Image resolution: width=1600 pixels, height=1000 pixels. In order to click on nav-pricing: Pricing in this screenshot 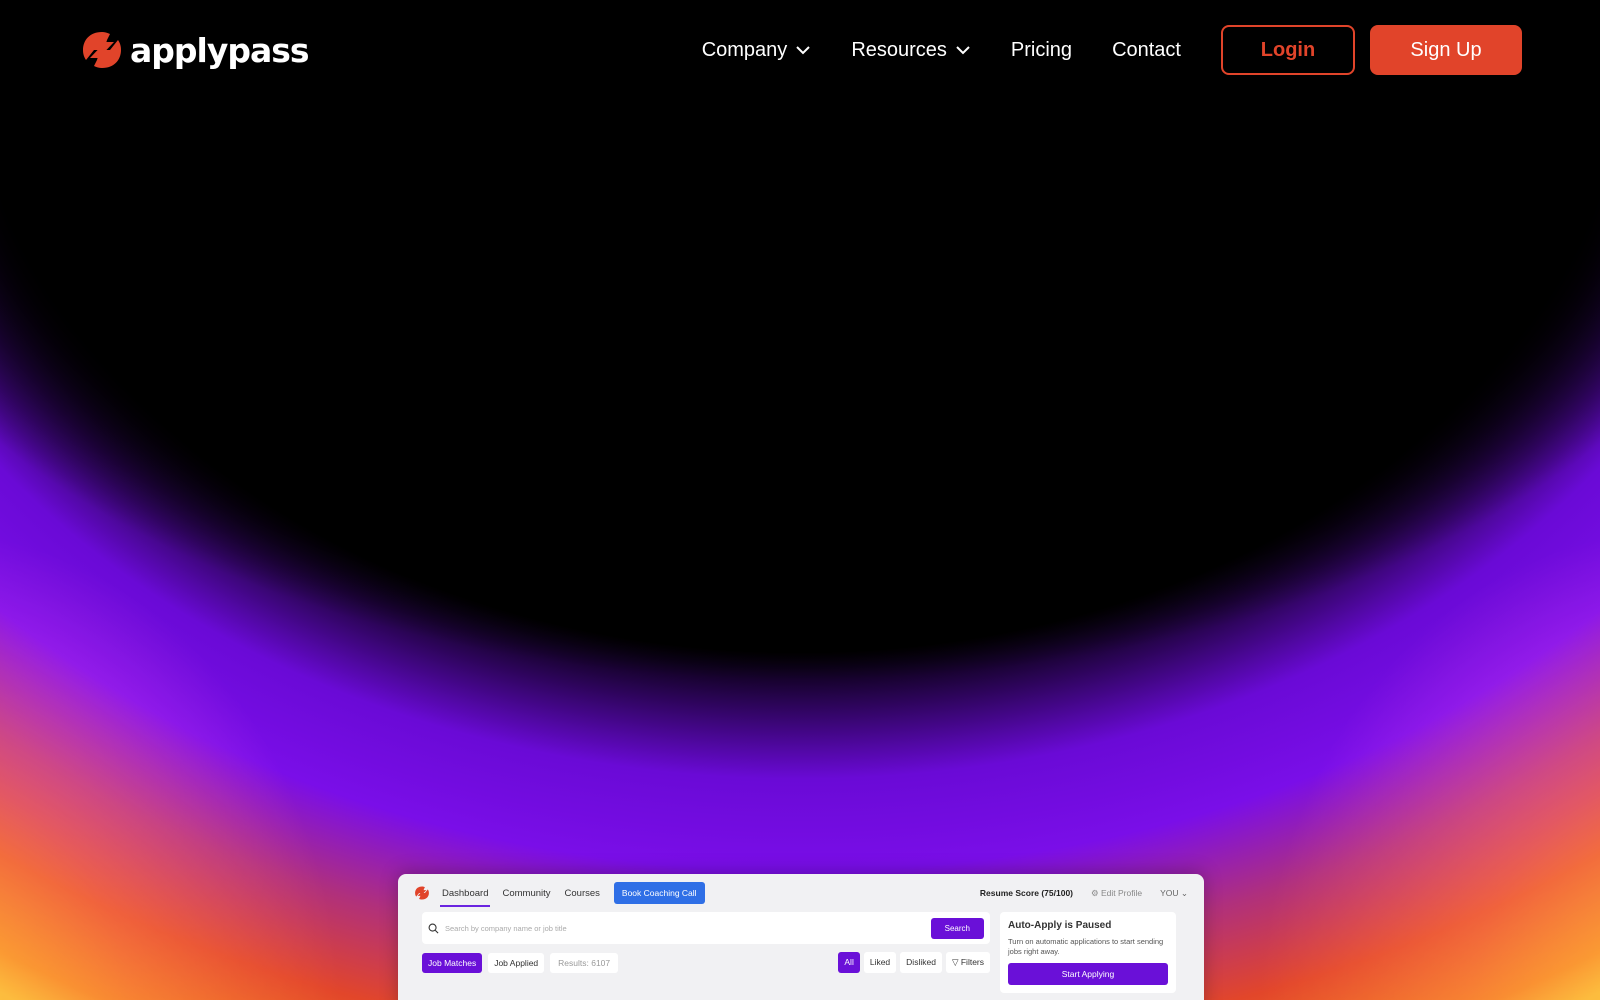, I will do `click(1041, 50)`.